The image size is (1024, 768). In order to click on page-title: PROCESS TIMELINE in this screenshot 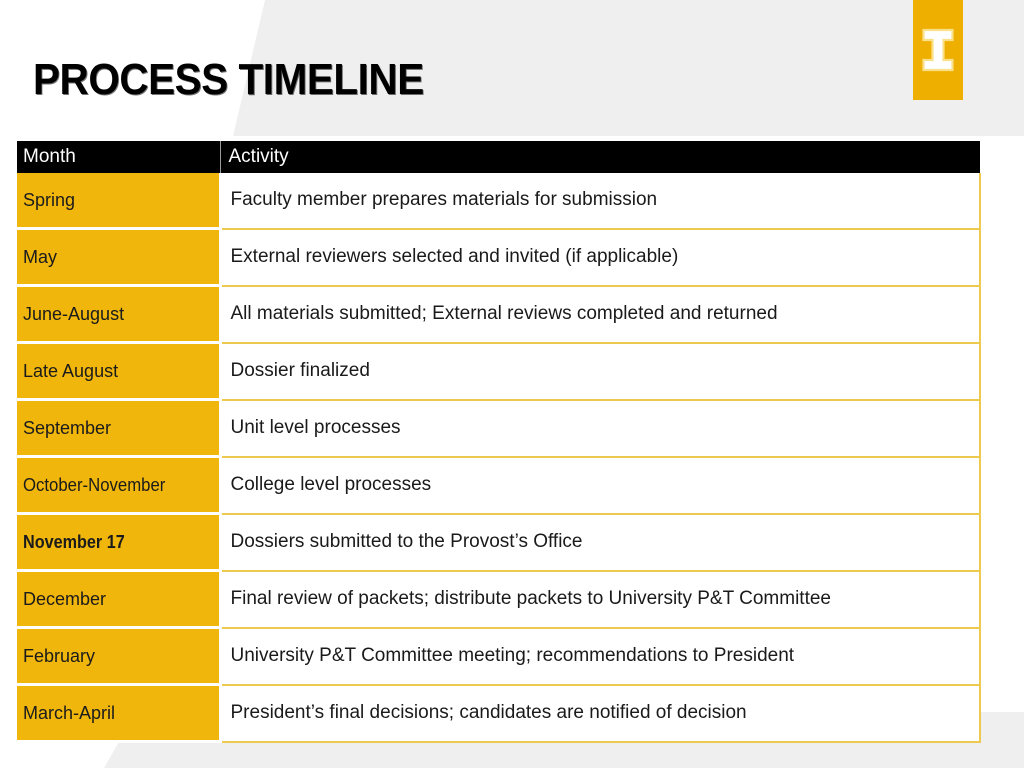, I will do `click(228, 79)`.